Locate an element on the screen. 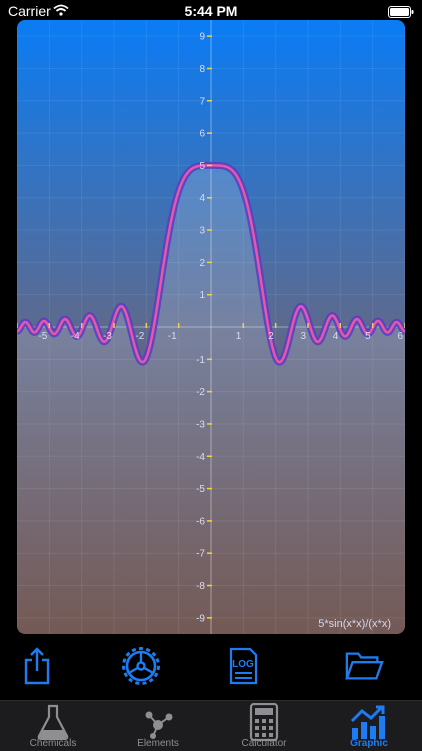 The image size is (422, 751). y-tick-label: -6 is located at coordinates (200, 521).